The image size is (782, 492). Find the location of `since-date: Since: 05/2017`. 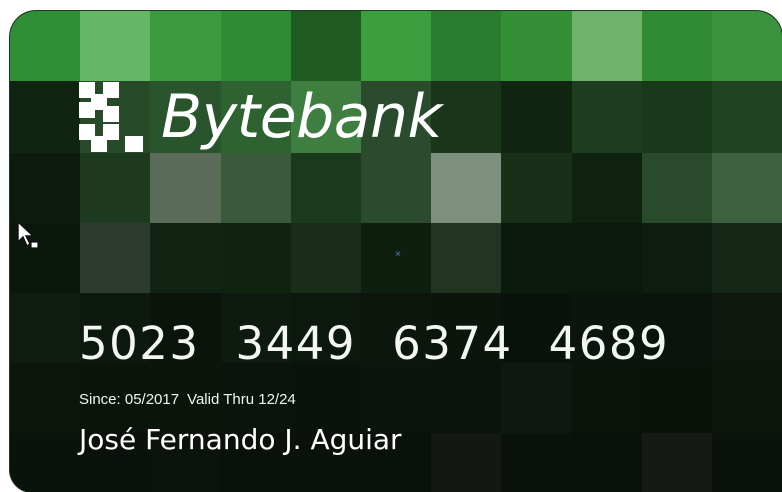

since-date: Since: 05/2017 is located at coordinates (129, 399).